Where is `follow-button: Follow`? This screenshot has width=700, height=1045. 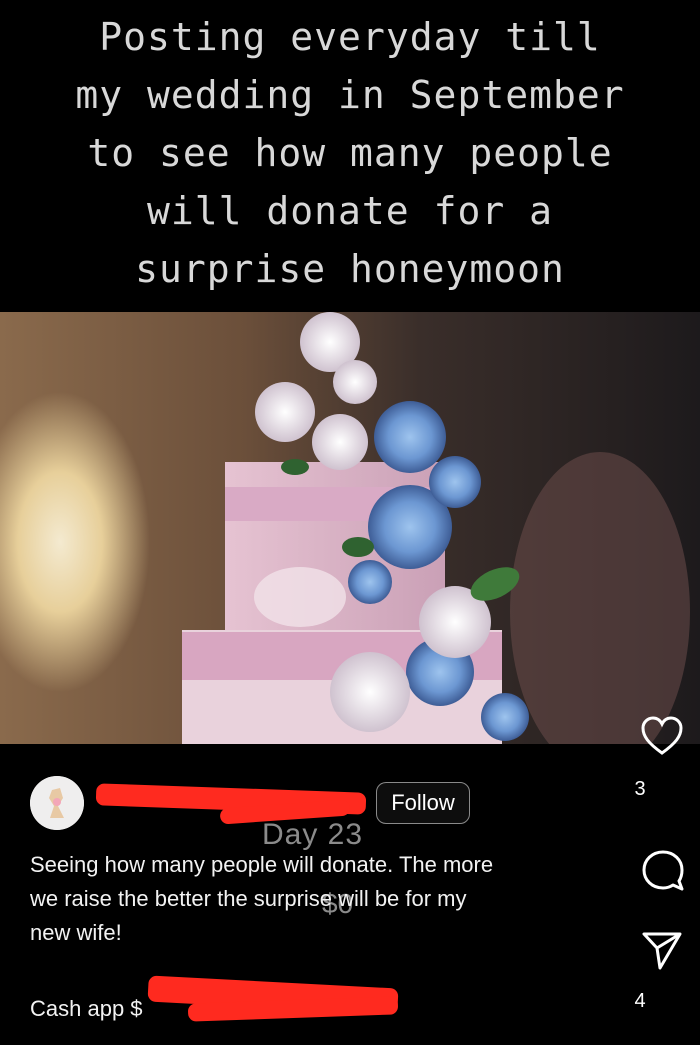
follow-button: Follow is located at coordinates (423, 803).